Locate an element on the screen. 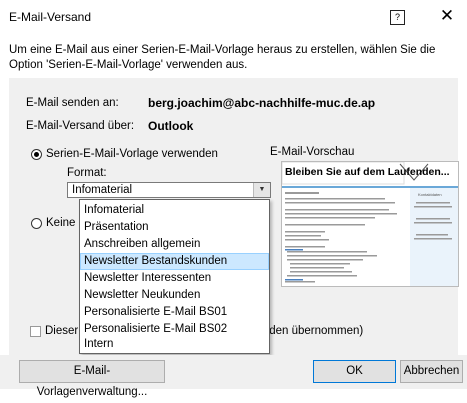 This screenshot has width=467, height=403. preview-thumbnail is located at coordinates (370, 224).